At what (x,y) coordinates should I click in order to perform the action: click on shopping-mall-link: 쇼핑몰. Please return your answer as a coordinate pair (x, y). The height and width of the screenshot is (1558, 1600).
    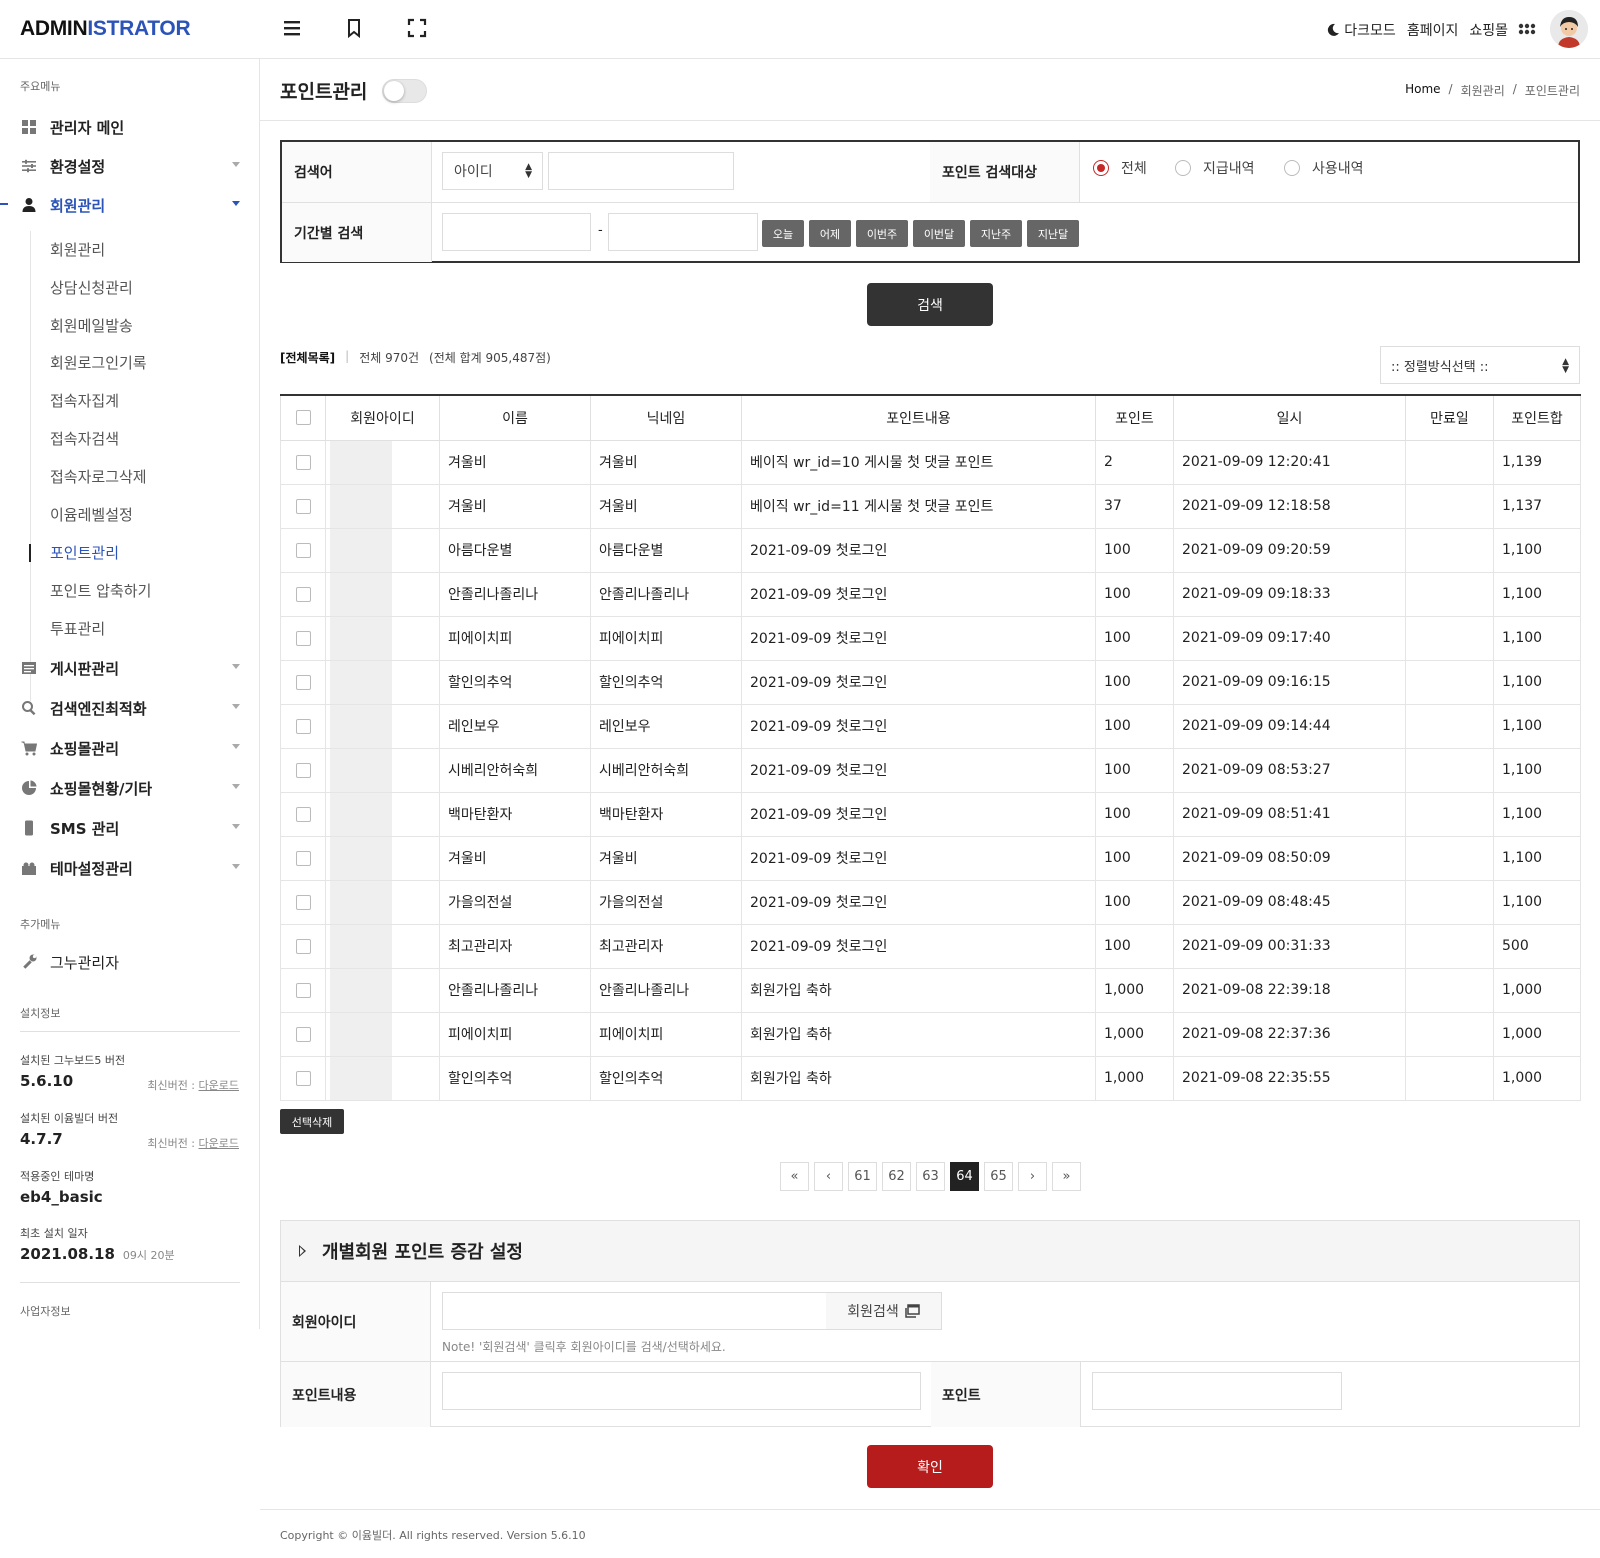
    Looking at the image, I should click on (1488, 30).